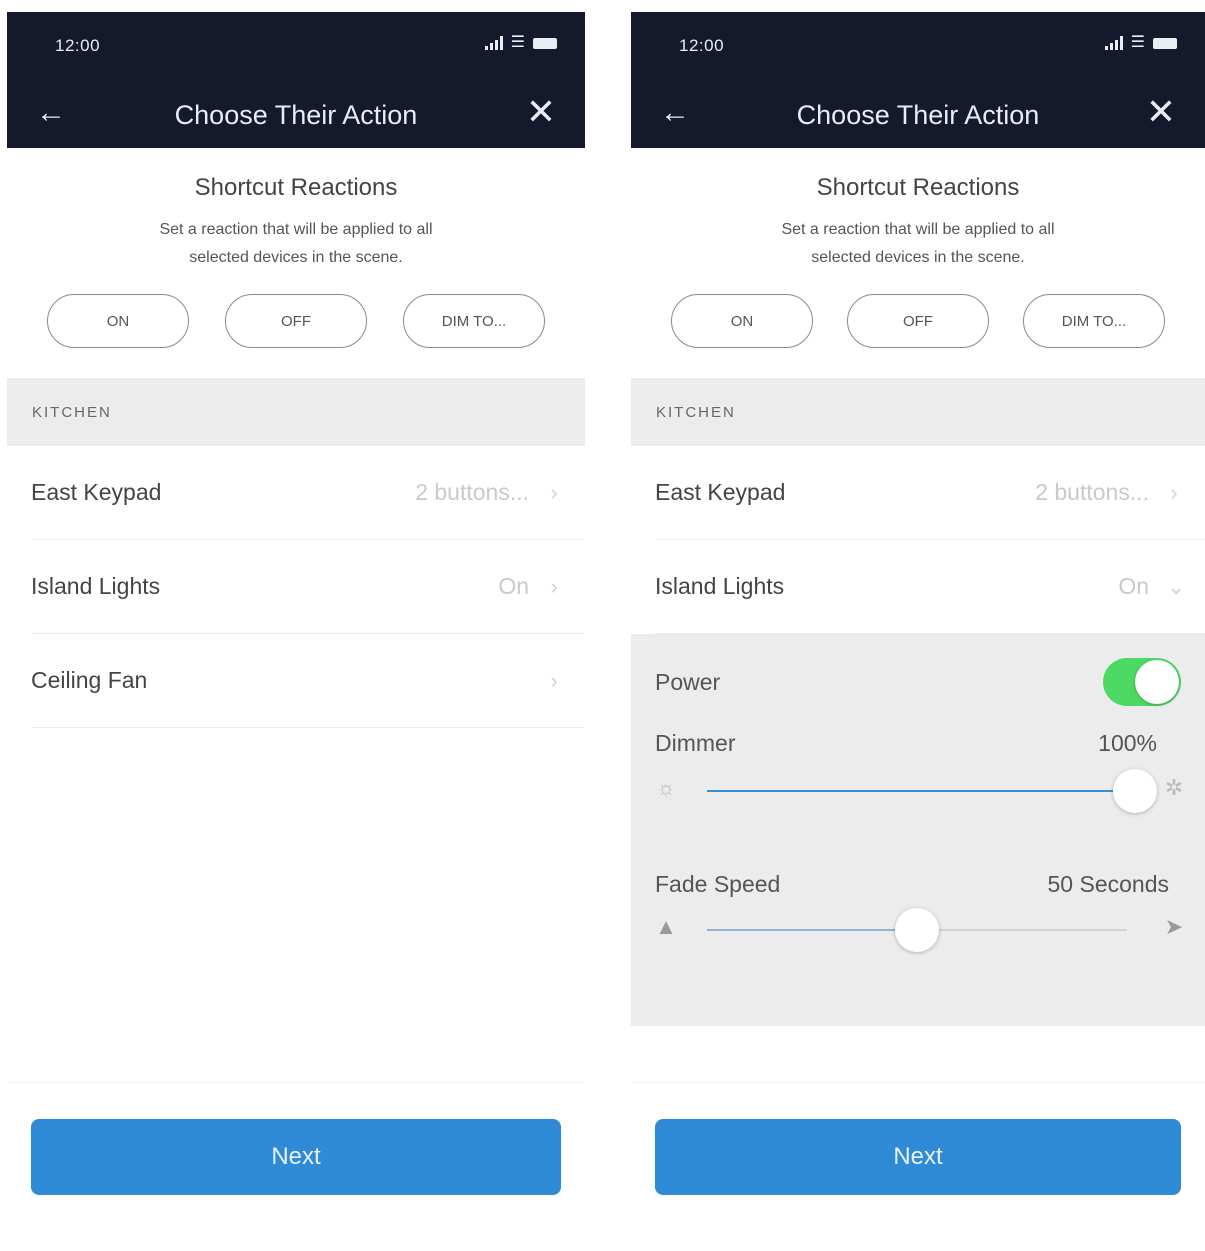  Describe the element at coordinates (1176, 586) in the screenshot. I see `chevron-down-icon: ⌄` at that location.